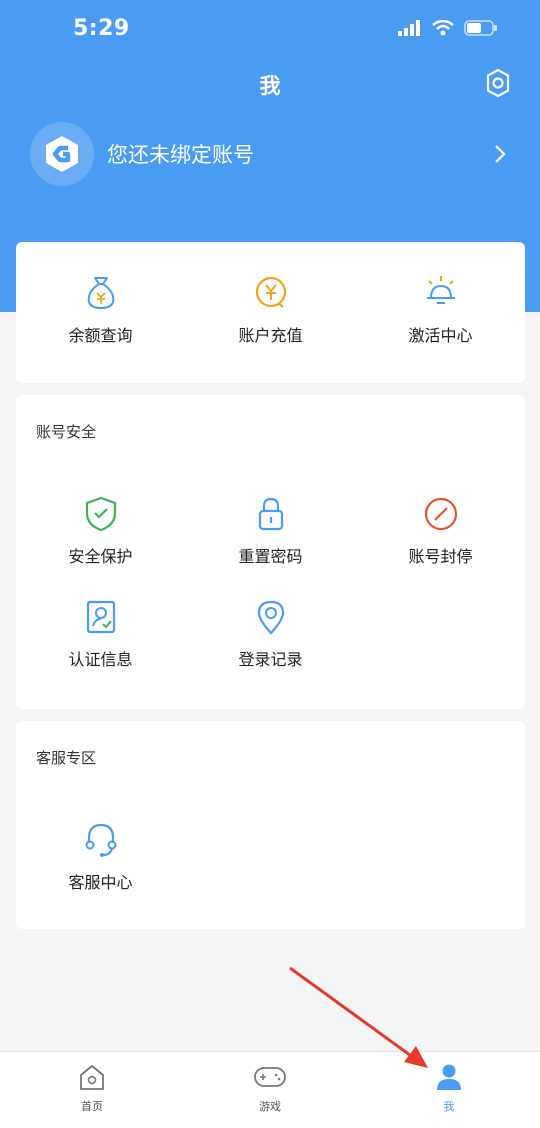  I want to click on headset-icon, so click(100, 840).